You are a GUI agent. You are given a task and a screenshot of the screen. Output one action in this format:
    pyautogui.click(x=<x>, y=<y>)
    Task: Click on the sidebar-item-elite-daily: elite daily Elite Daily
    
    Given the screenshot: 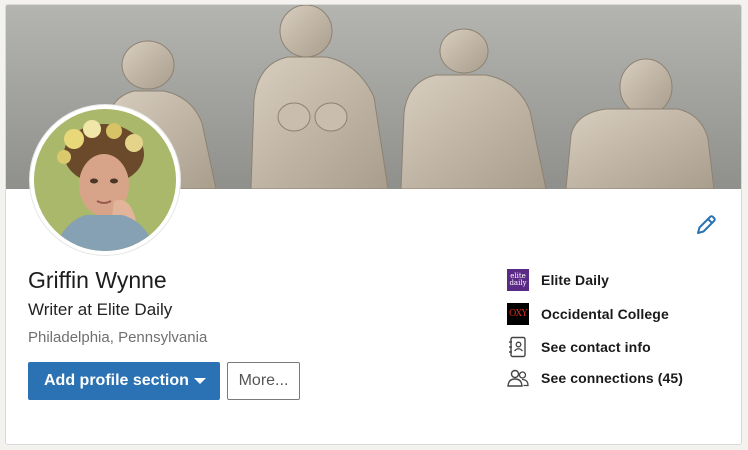 What is the action you would take?
    pyautogui.click(x=558, y=280)
    